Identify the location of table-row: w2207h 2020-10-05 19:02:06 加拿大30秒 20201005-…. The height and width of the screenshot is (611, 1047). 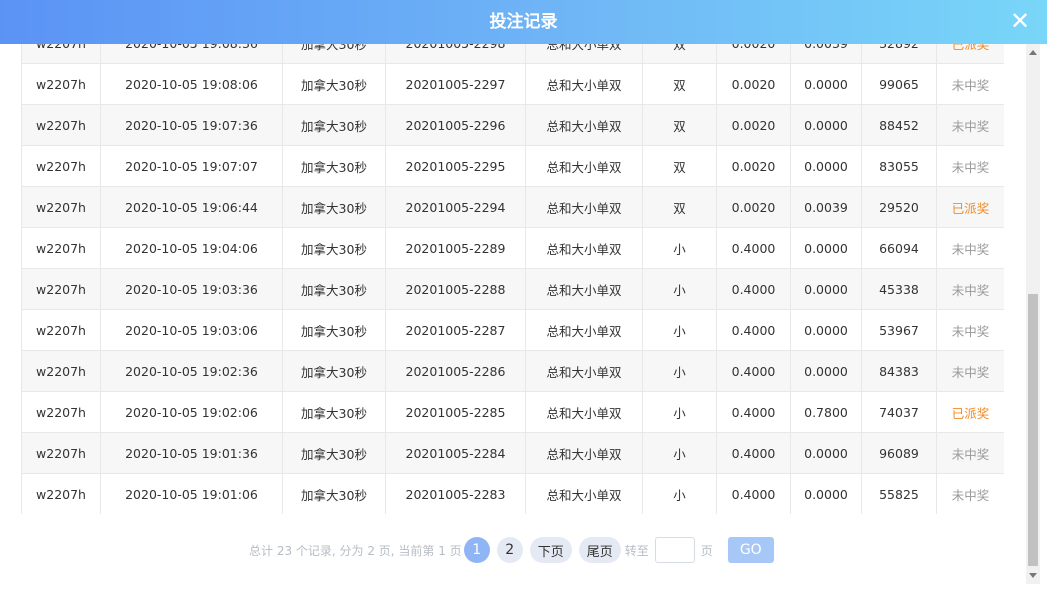
(512, 412).